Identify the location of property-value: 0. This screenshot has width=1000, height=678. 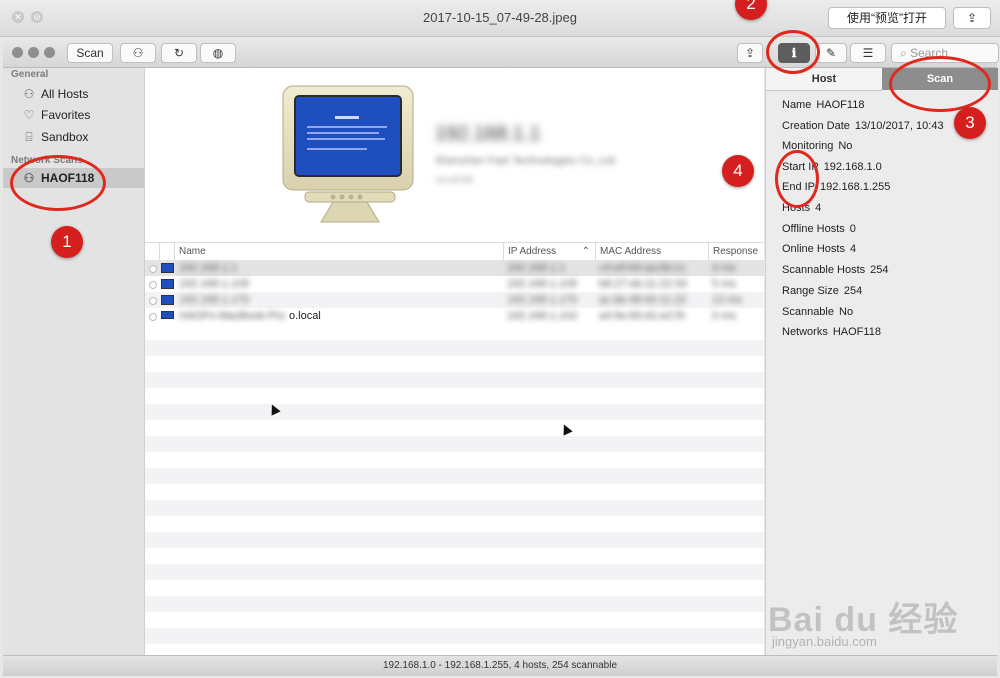
(852, 229).